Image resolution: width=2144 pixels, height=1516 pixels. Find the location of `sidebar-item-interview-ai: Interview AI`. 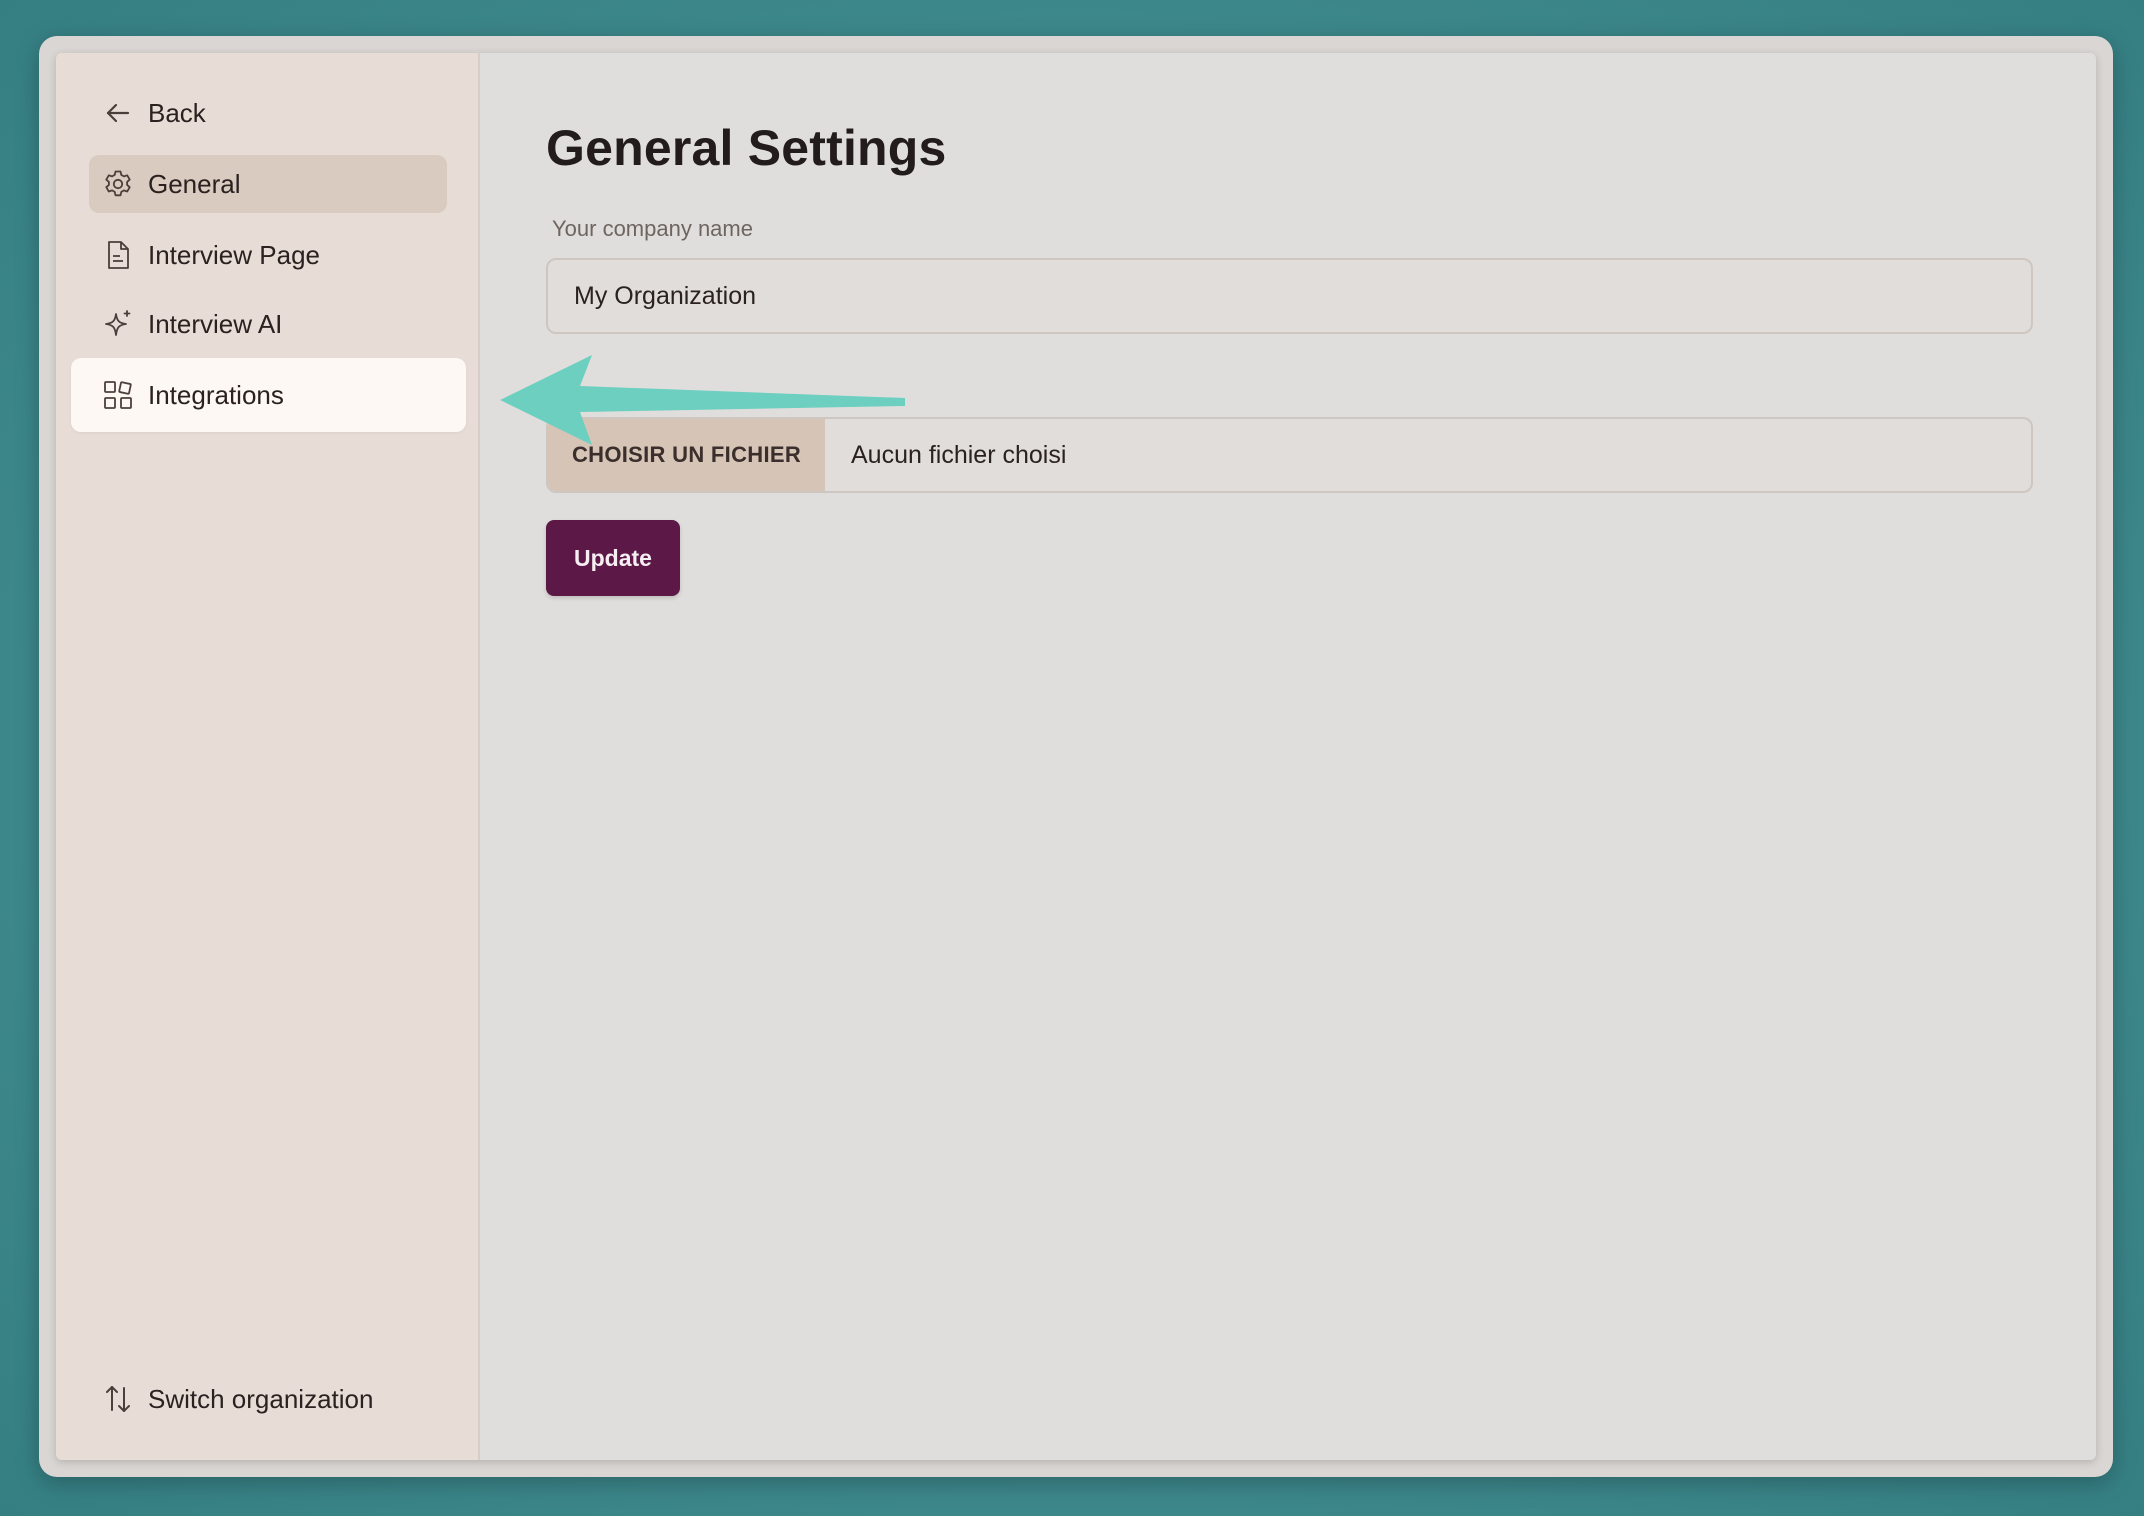

sidebar-item-interview-ai: Interview AI is located at coordinates (191, 324).